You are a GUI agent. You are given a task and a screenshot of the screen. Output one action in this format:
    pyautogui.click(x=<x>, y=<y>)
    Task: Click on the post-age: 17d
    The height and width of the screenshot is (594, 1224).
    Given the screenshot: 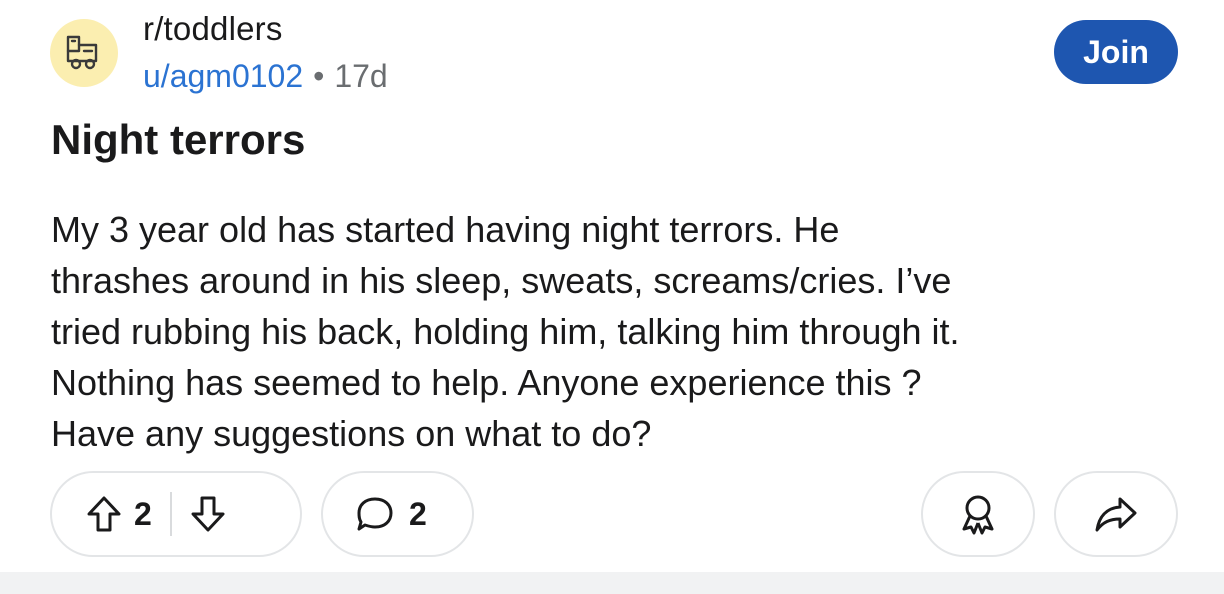 What is the action you would take?
    pyautogui.click(x=361, y=76)
    